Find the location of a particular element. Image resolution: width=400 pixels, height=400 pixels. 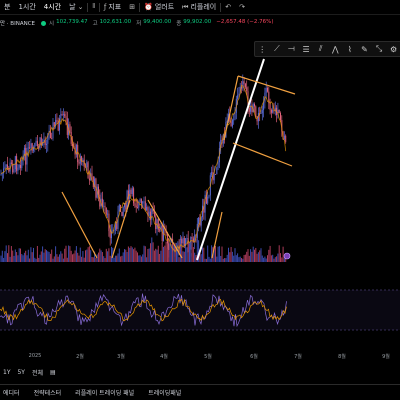

range-all: 전체 is located at coordinates (37, 372).